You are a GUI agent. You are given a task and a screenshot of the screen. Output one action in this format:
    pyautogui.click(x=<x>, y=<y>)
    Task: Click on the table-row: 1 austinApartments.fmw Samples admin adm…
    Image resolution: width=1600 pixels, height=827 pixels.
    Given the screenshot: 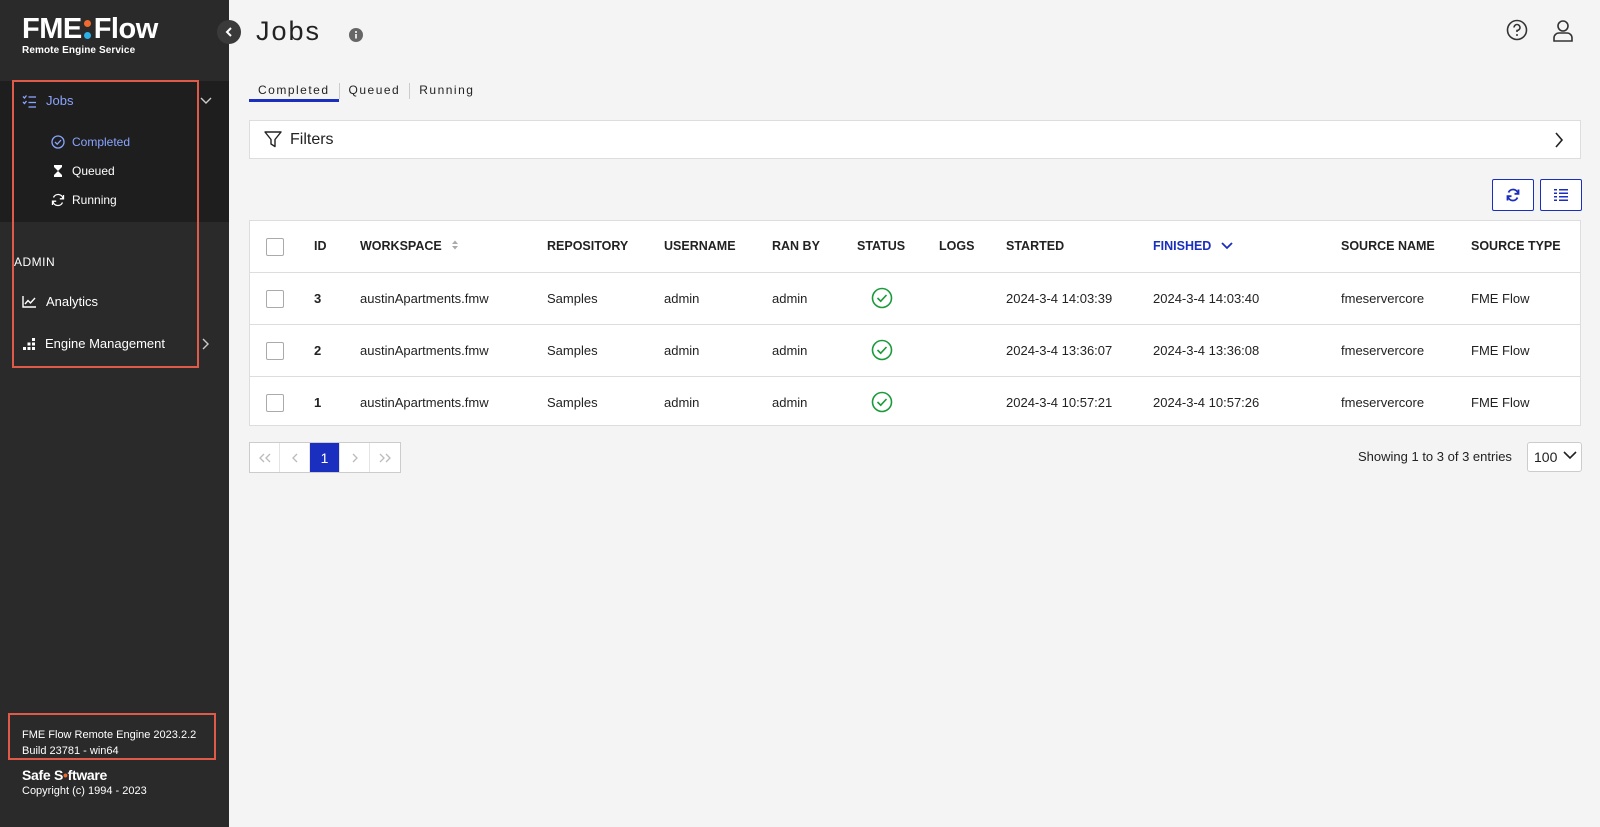 What is the action you would take?
    pyautogui.click(x=915, y=403)
    